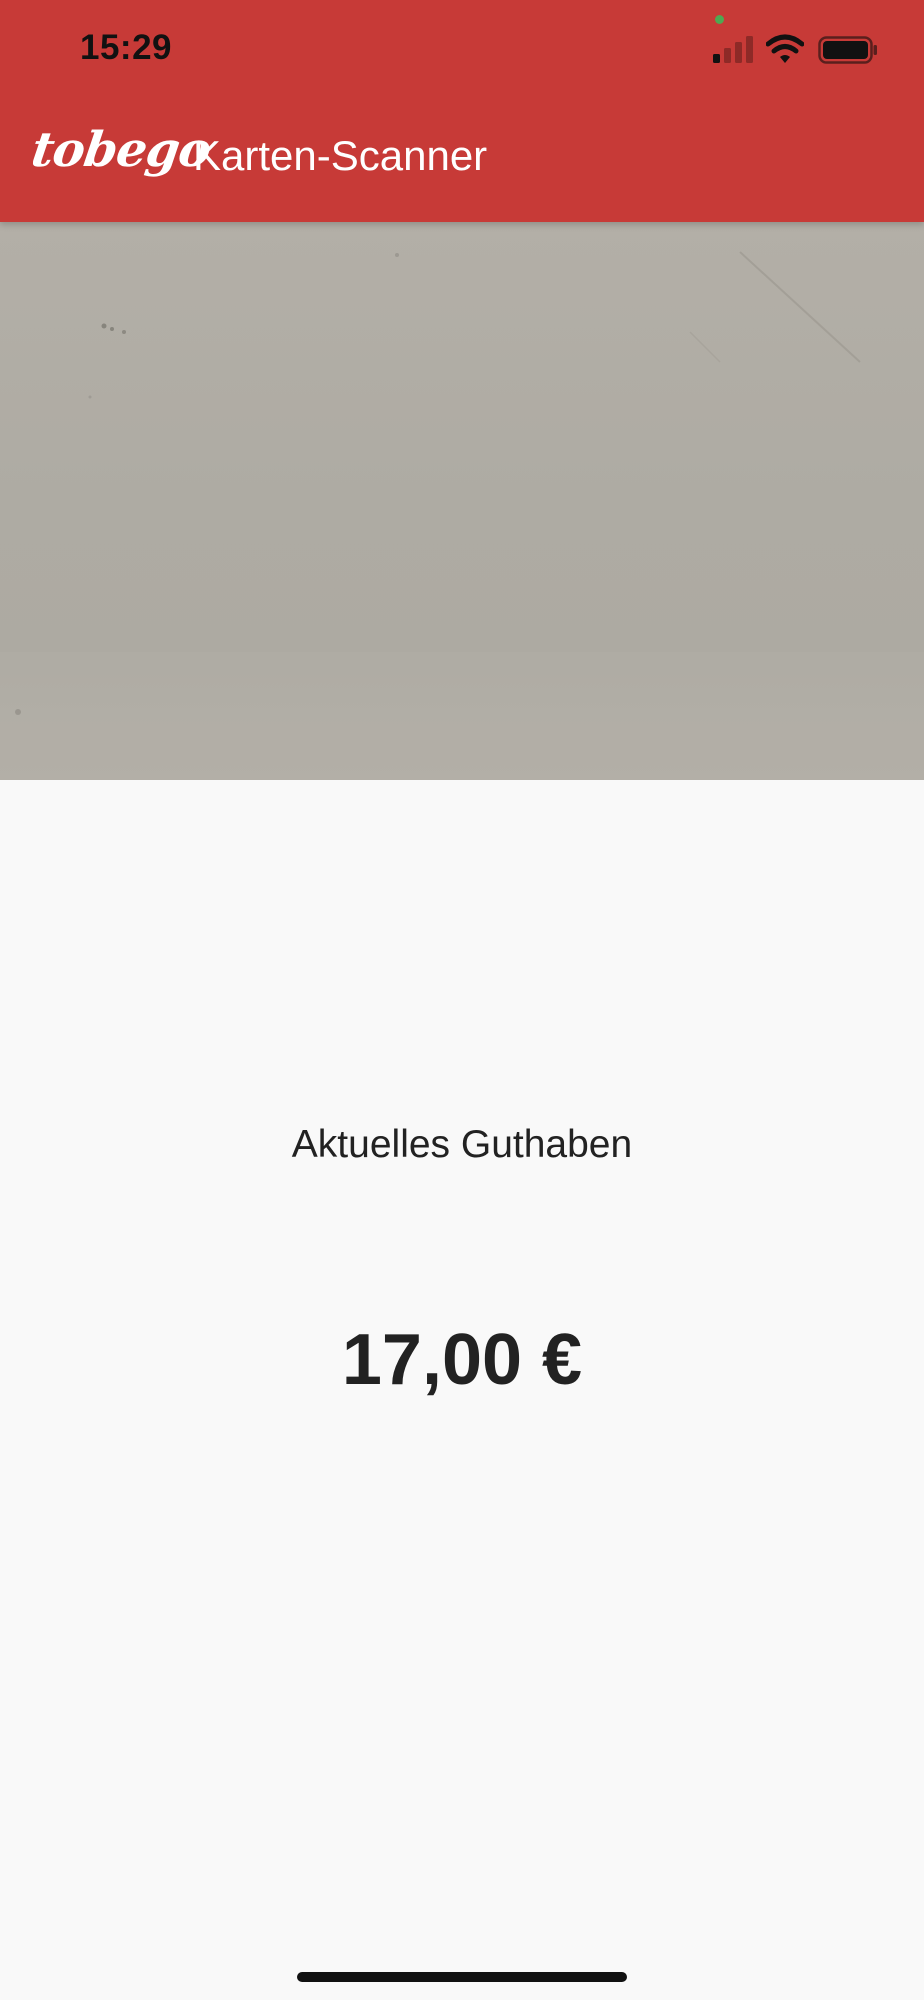 The image size is (924, 2000). What do you see at coordinates (733, 49) in the screenshot?
I see `signal-icon` at bounding box center [733, 49].